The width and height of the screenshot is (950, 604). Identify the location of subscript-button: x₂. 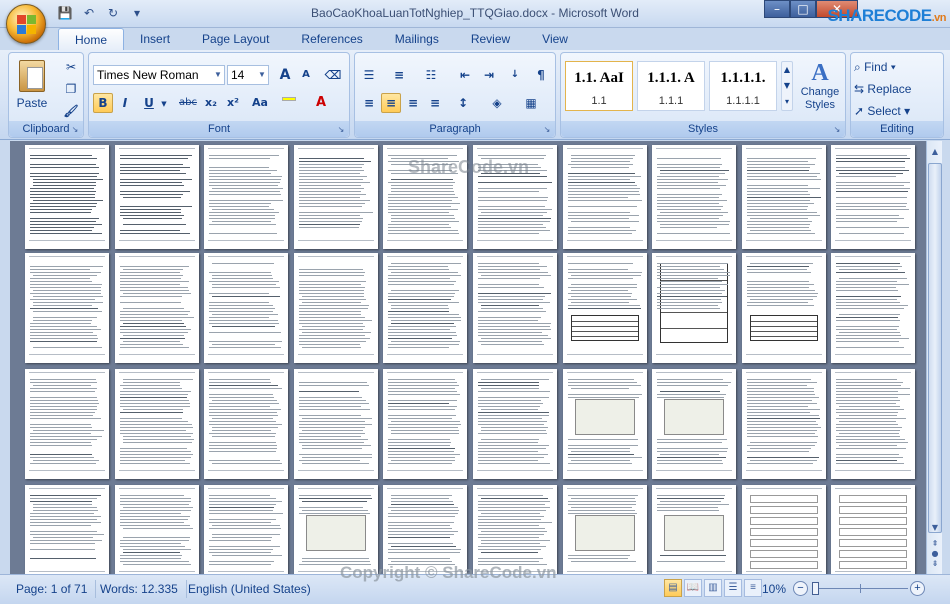
(211, 103).